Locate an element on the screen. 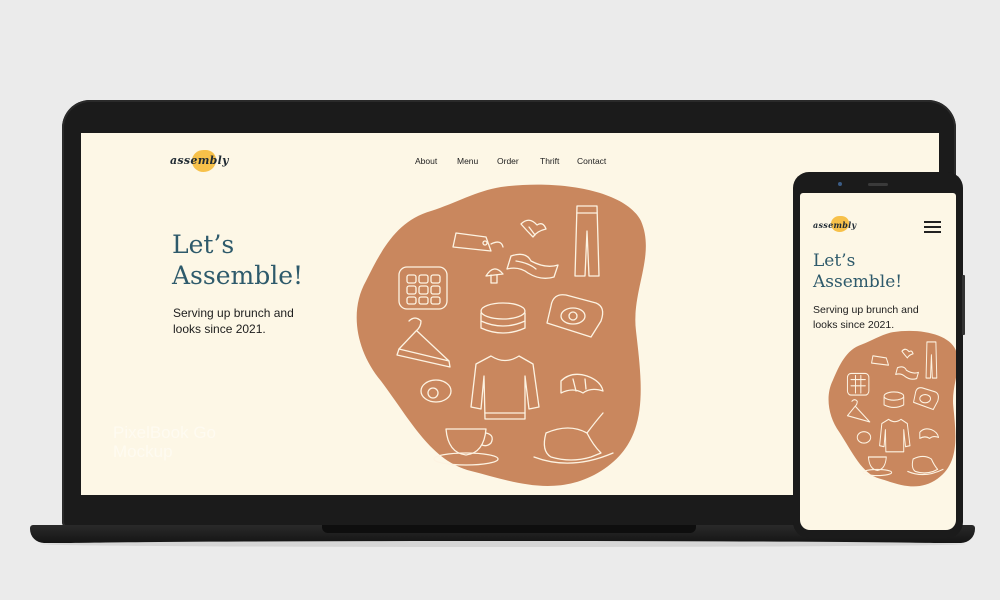 Image resolution: width=1000 pixels, height=600 pixels. mobile-hero-illustration is located at coordinates (892, 408).